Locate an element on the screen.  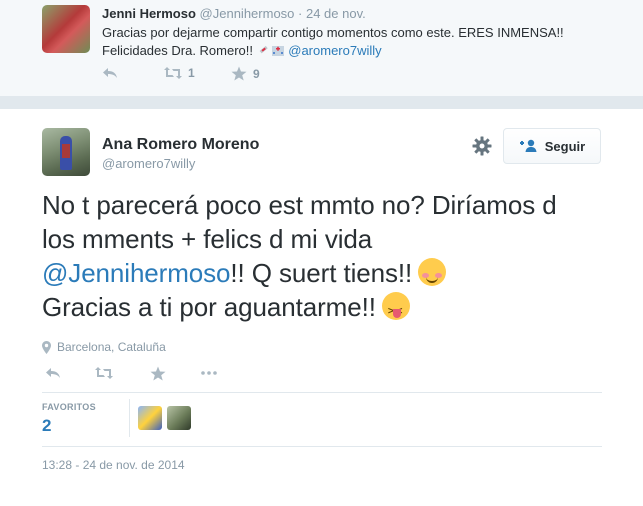
favorite-count: 9 is located at coordinates (256, 73).